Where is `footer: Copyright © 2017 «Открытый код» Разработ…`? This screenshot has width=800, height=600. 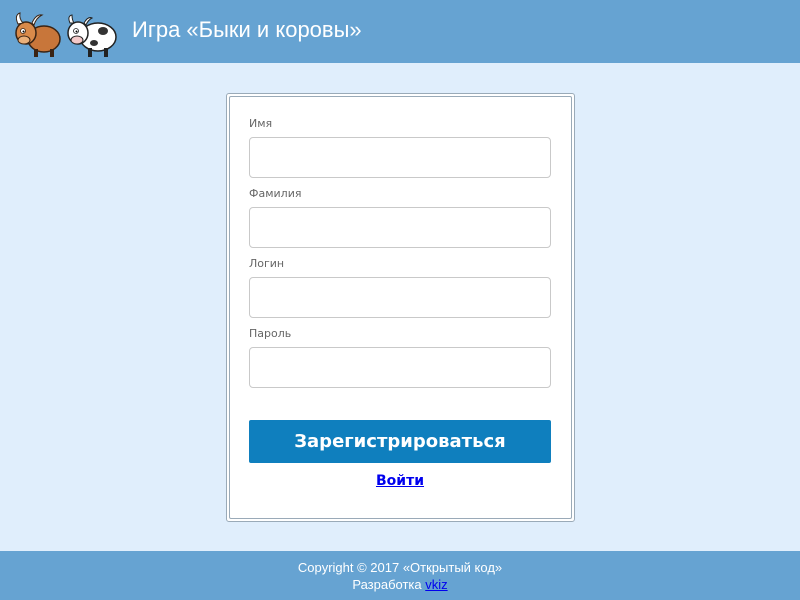 footer: Copyright © 2017 «Открытый код» Разработ… is located at coordinates (400, 575).